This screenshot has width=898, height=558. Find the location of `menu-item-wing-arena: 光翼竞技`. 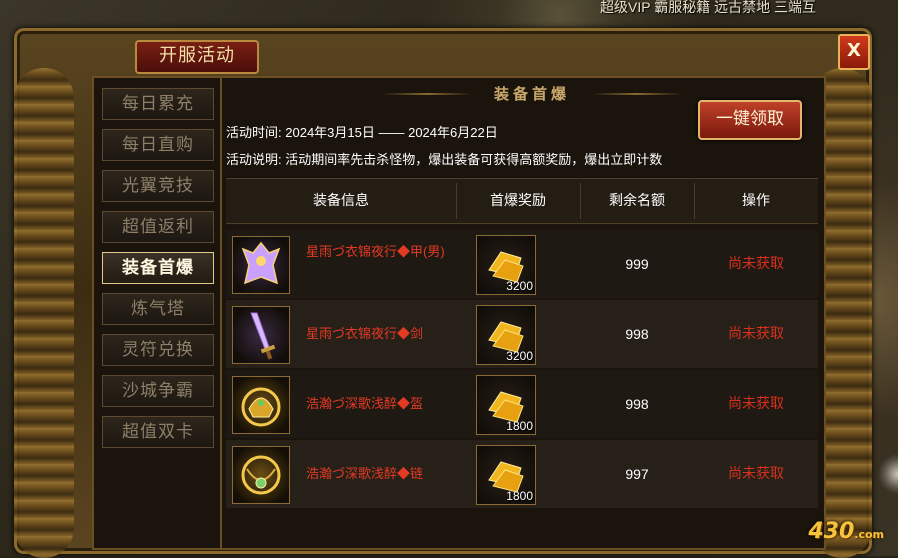

menu-item-wing-arena: 光翼竞技 is located at coordinates (158, 186).